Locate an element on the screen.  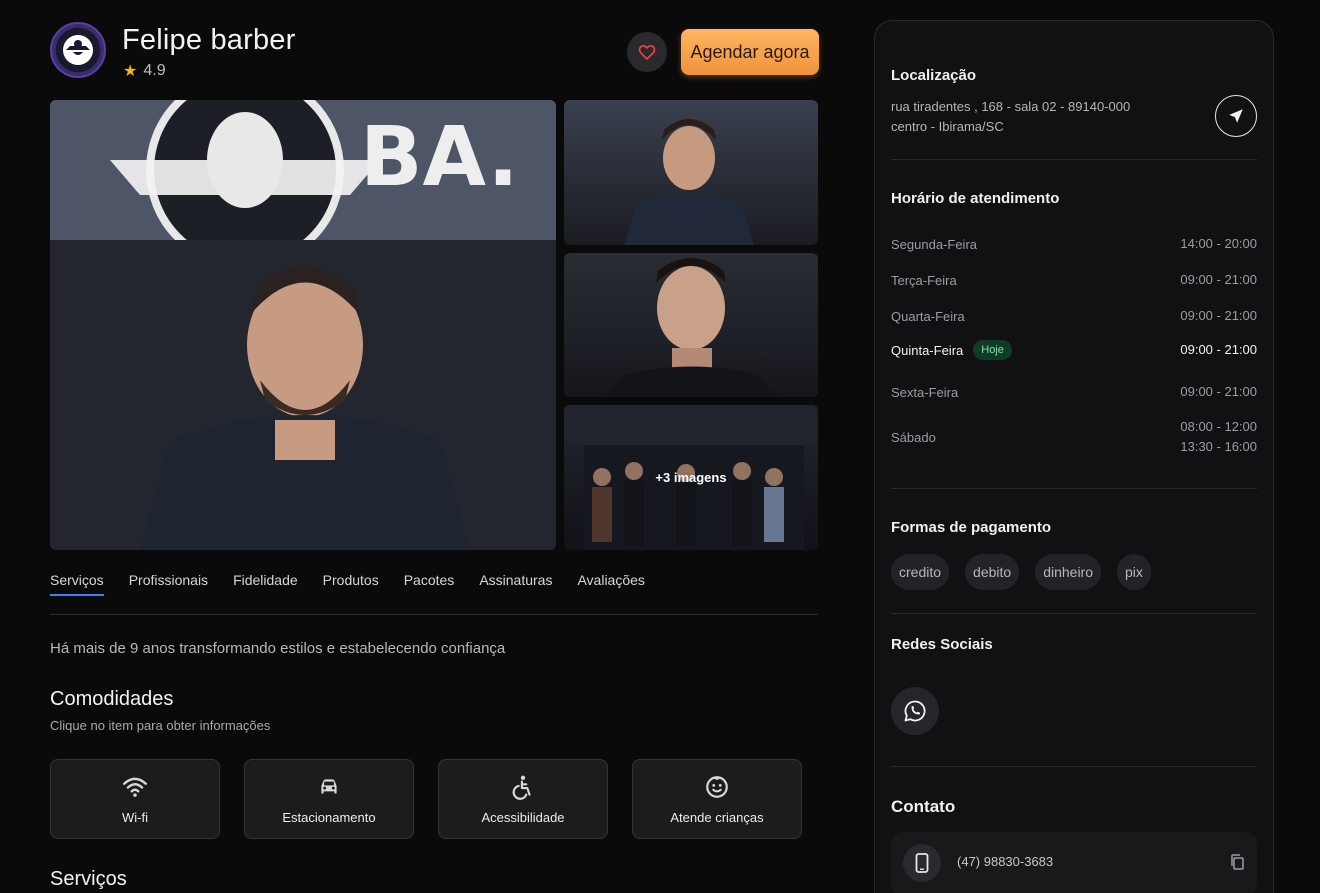
amenity-parking: Estacionamento is located at coordinates (329, 799).